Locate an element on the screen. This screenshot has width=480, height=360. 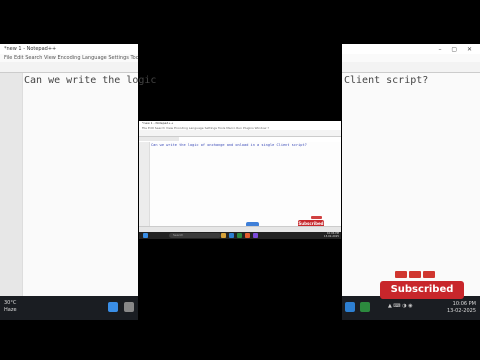
left-taskbar: 30°C Haze is located at coordinates (69, 308).